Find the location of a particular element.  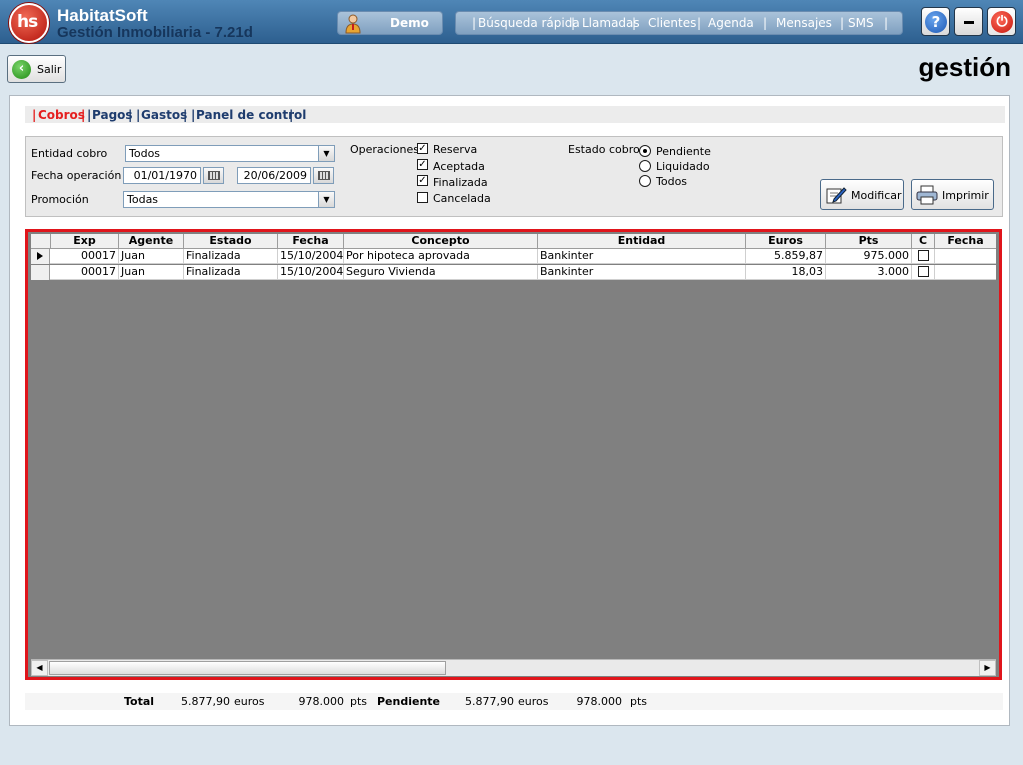

nav-clientes: Clientes is located at coordinates (672, 23).